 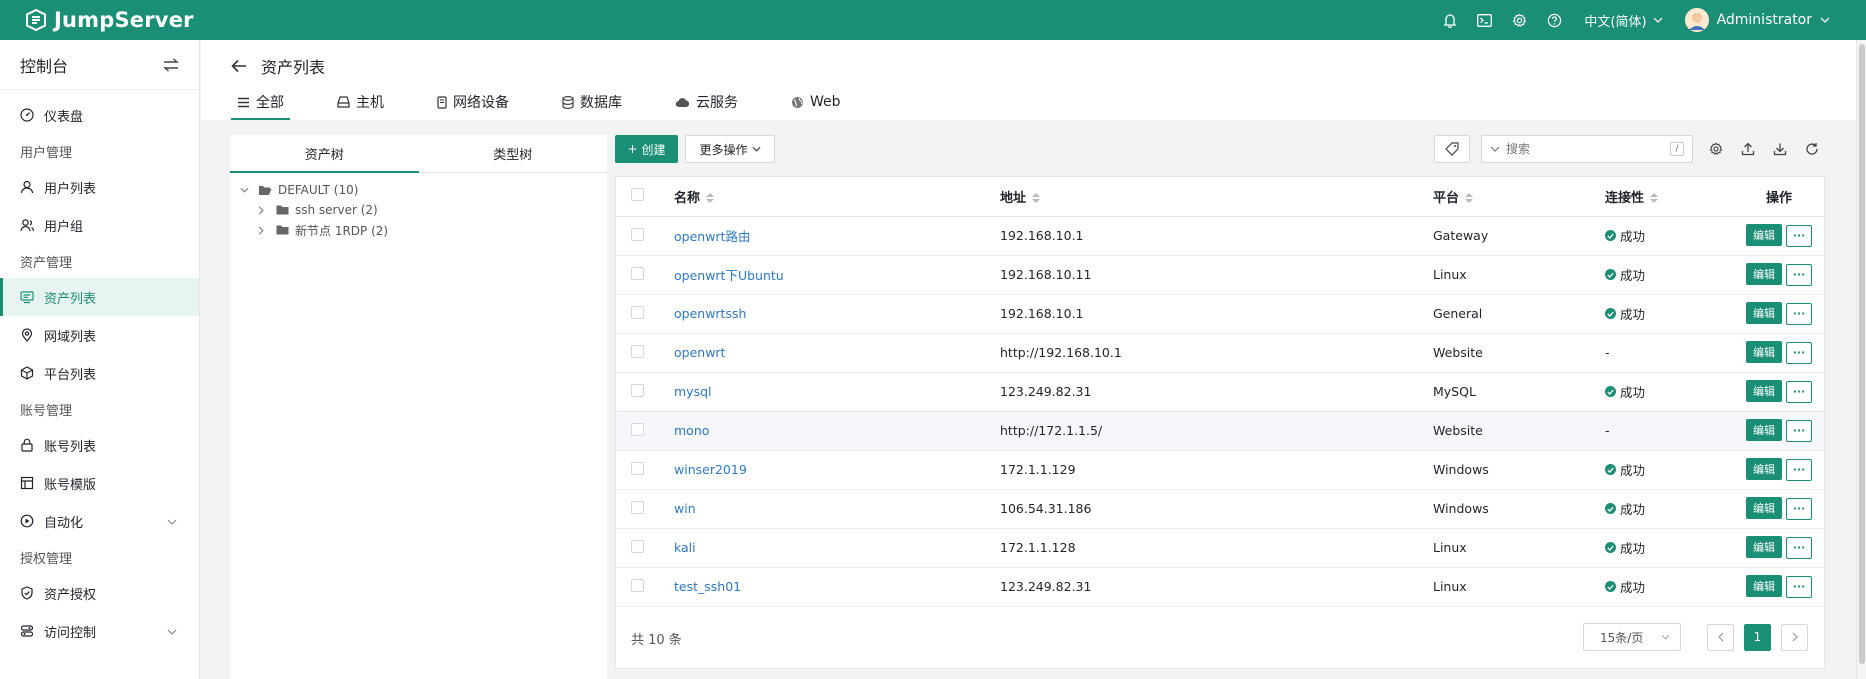 What do you see at coordinates (1452, 149) in the screenshot?
I see `tag-filter-button` at bounding box center [1452, 149].